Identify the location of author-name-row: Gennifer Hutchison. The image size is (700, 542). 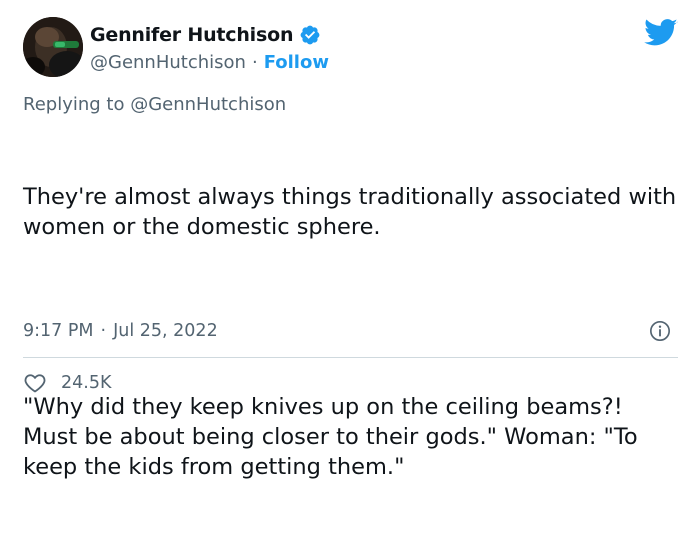
(205, 35).